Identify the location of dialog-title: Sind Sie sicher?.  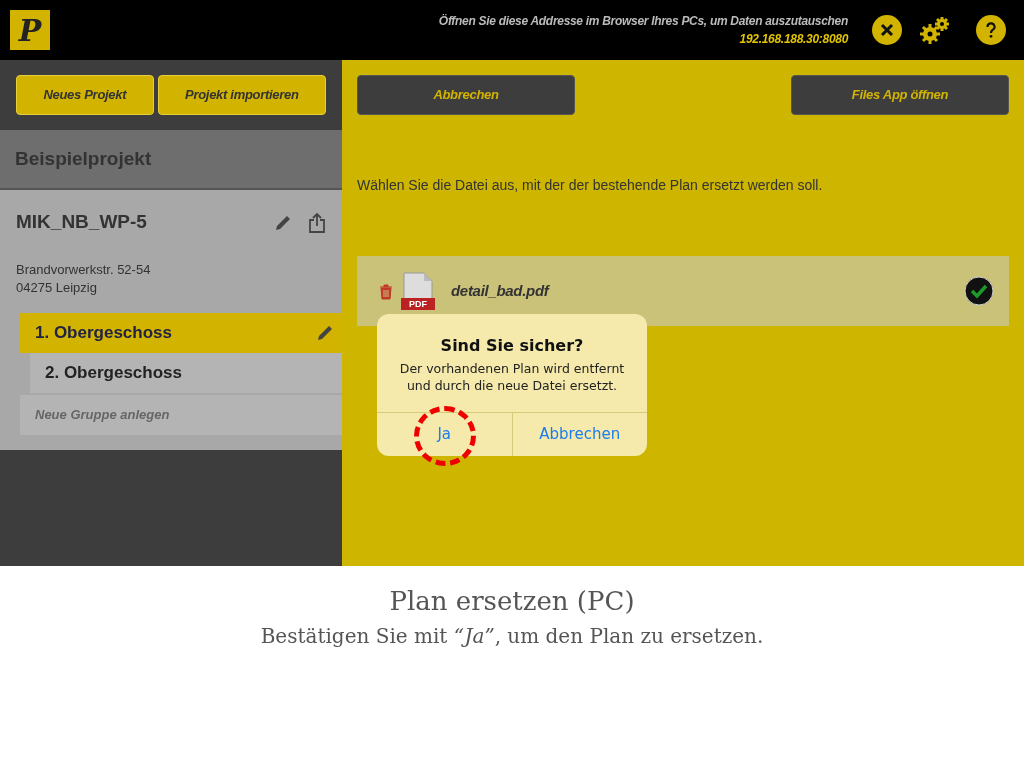
(512, 346).